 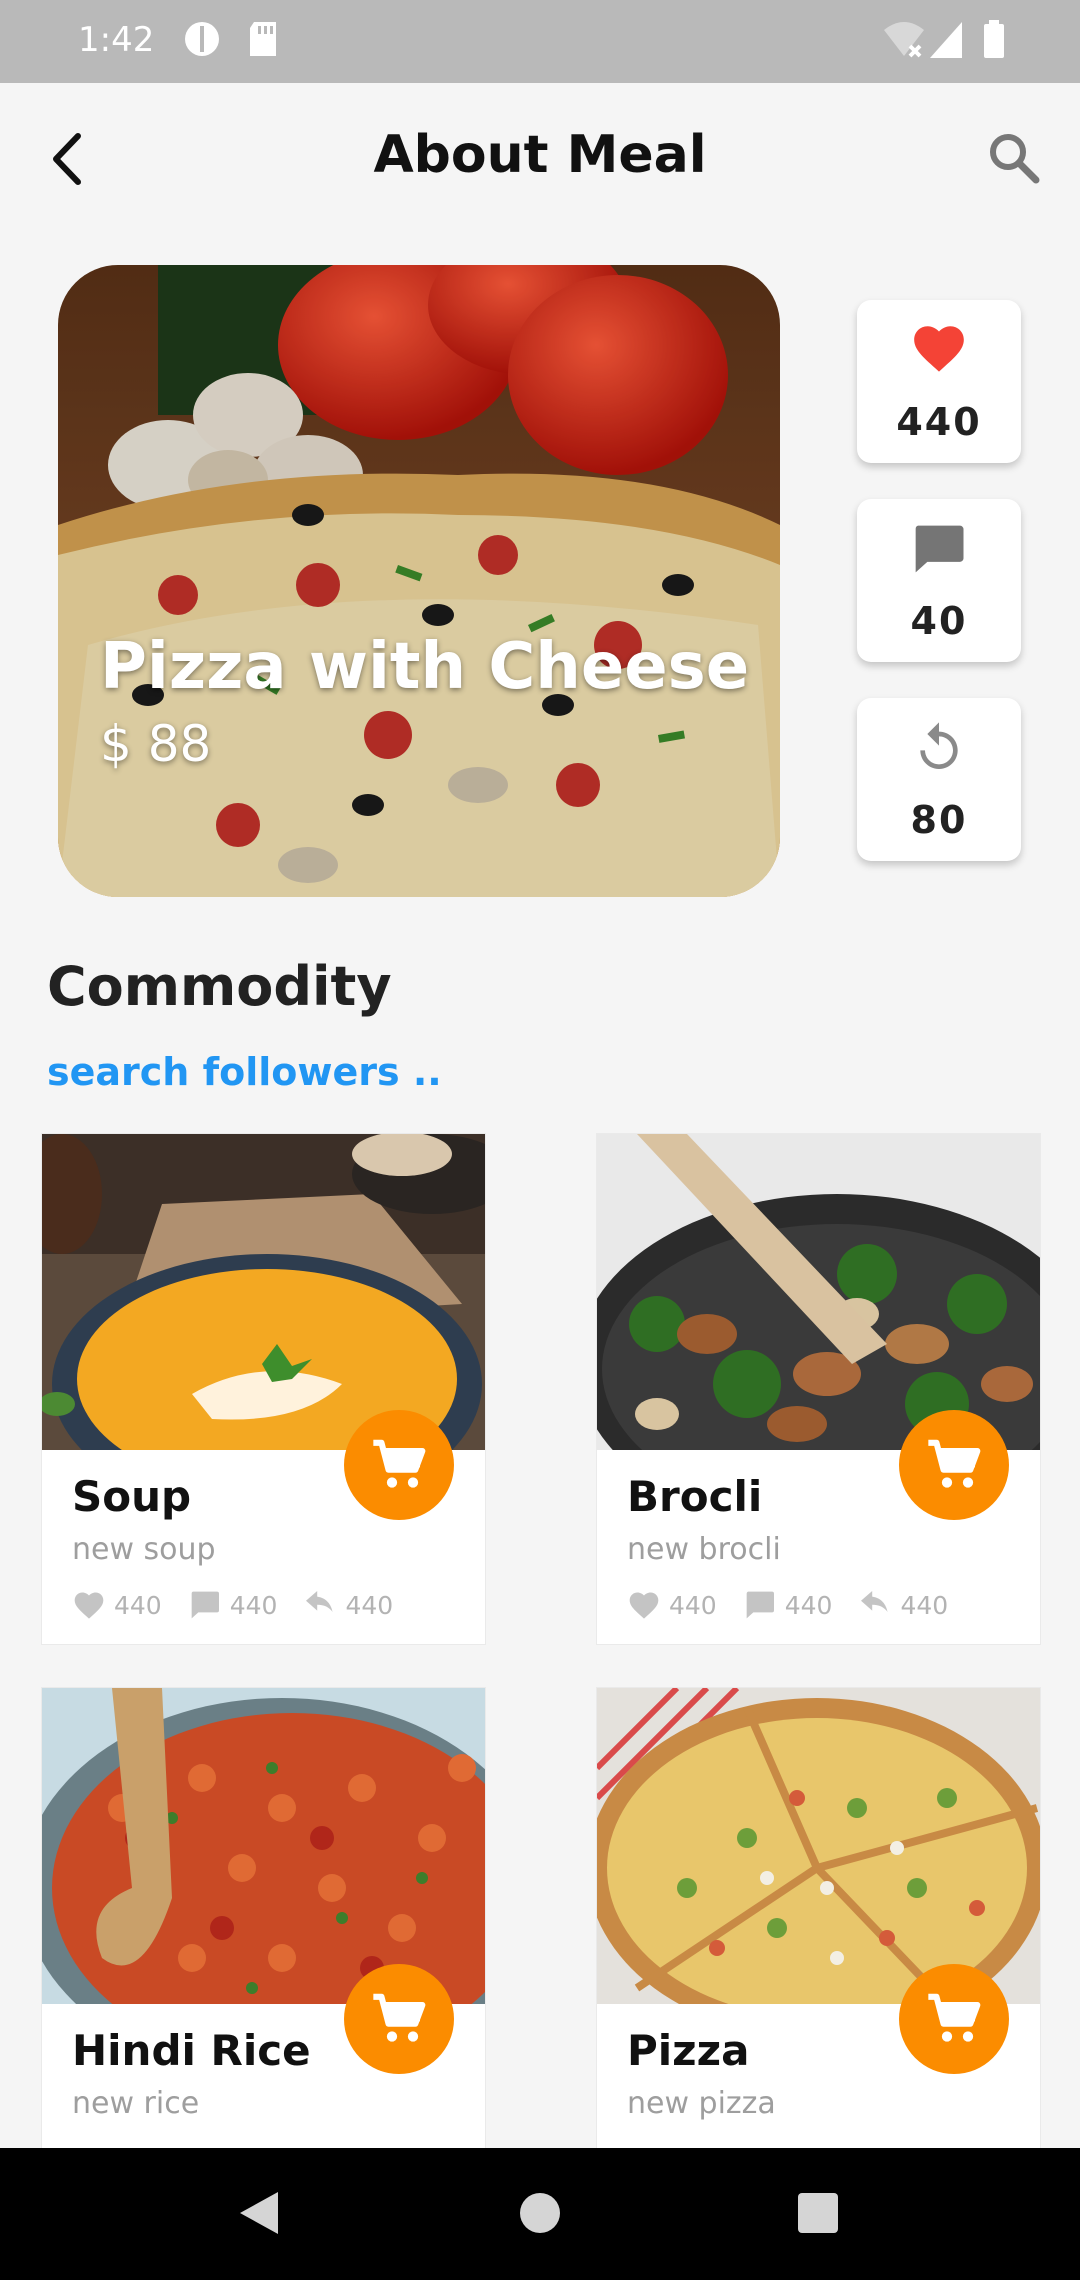 I want to click on sd-card-icon, so click(x=263, y=39).